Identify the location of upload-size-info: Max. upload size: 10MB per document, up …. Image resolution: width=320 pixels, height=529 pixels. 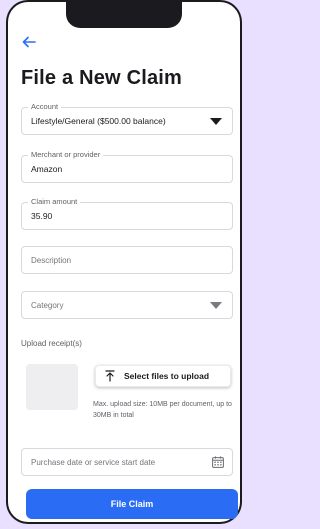
(162, 410).